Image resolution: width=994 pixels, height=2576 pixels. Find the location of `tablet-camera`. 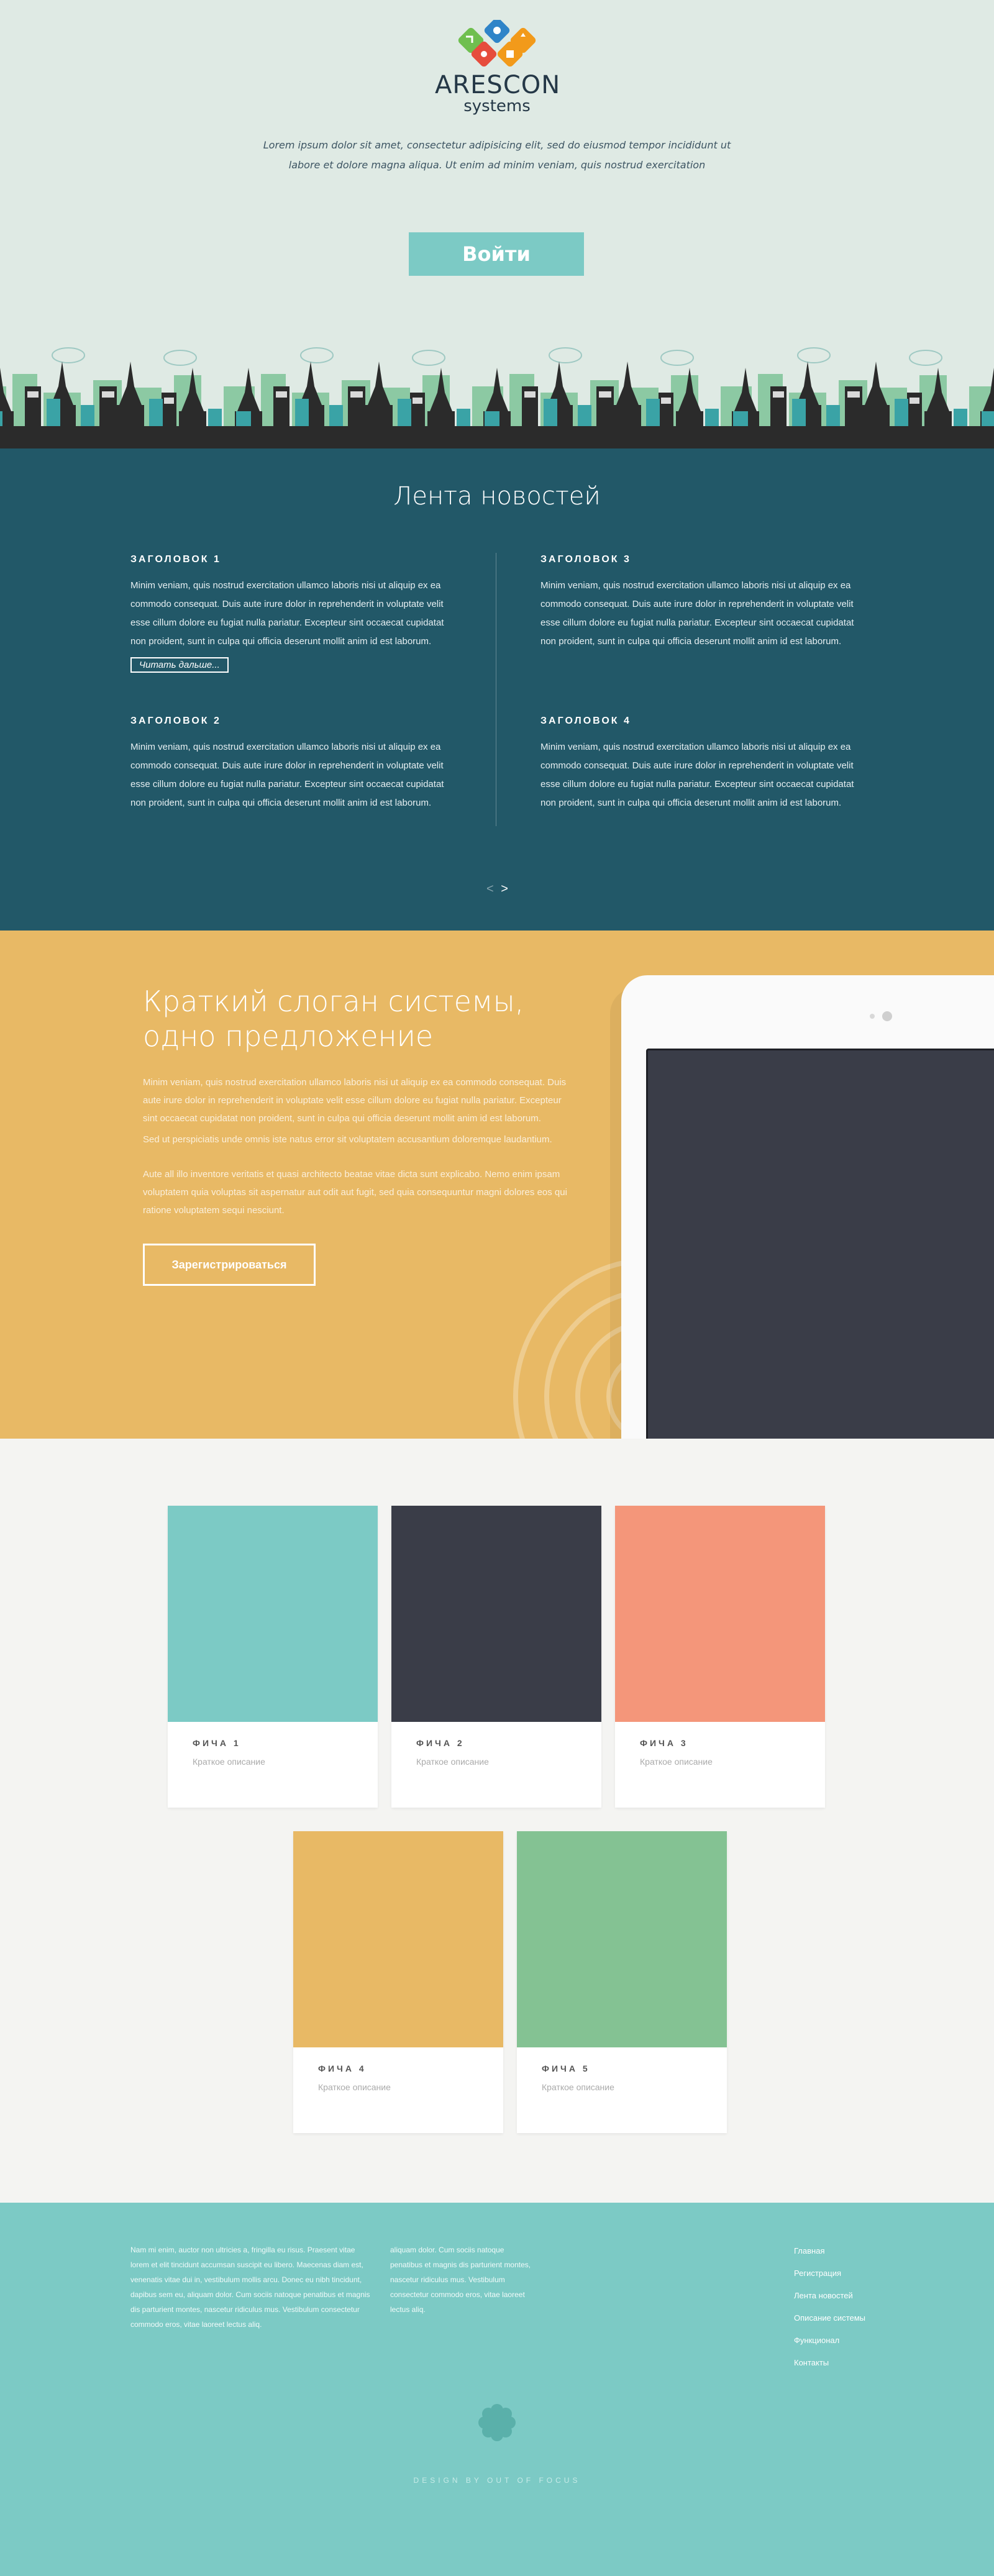

tablet-camera is located at coordinates (887, 1016).